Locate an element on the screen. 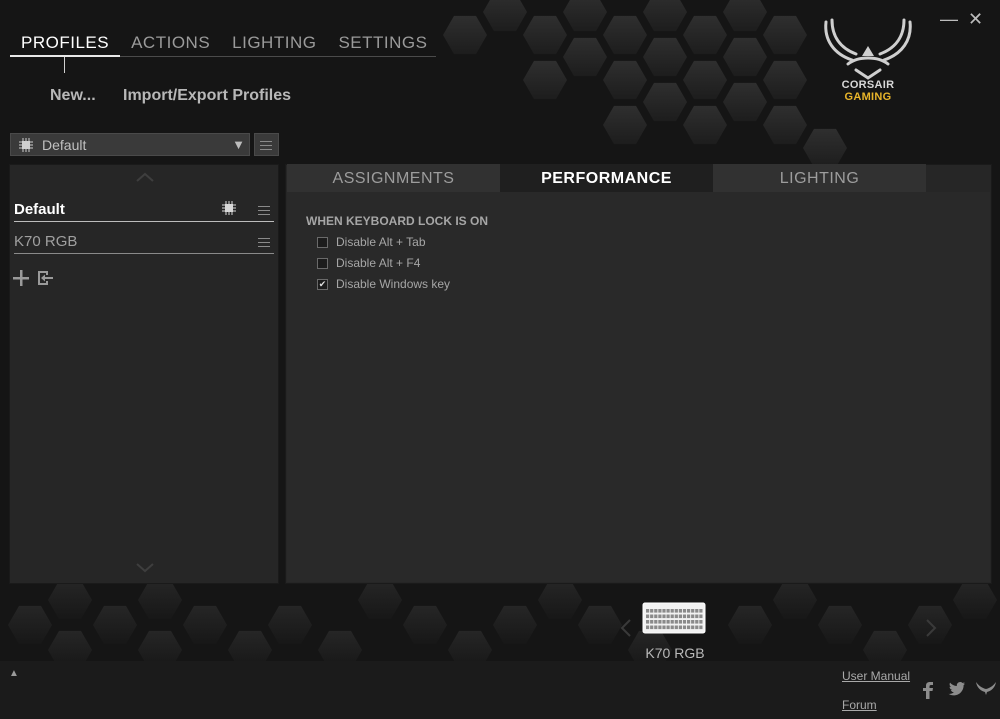 The width and height of the screenshot is (1000, 719). panel-tabs: ASSIGNMENTS PERFORMANCE LIGHTING is located at coordinates (607, 178).